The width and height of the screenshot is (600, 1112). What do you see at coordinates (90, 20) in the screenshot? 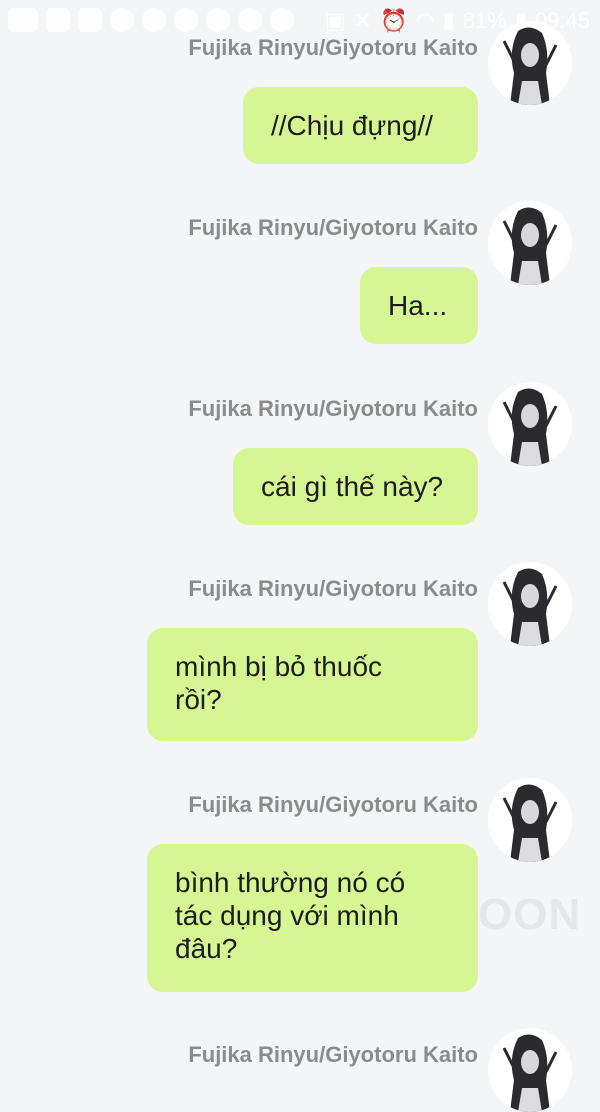
I see `message-icon` at bounding box center [90, 20].